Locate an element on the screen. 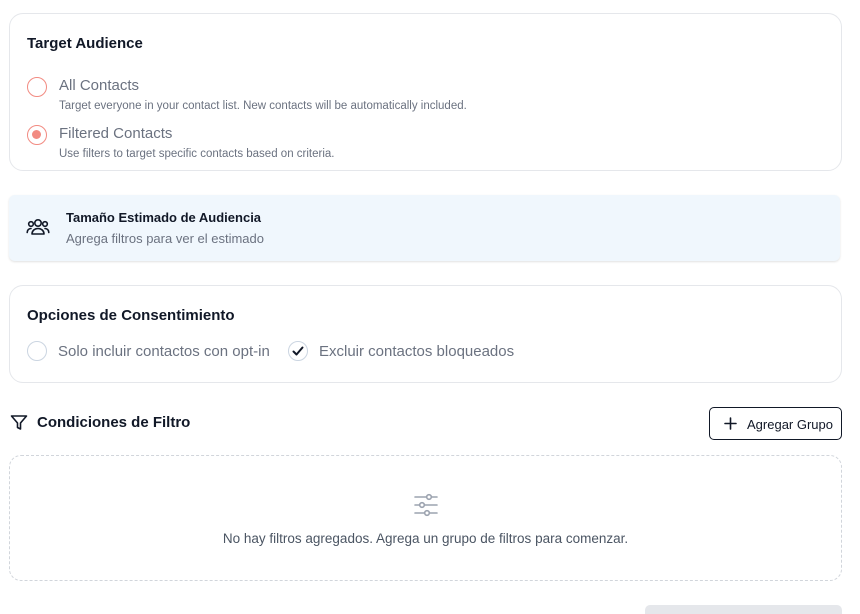 This screenshot has width=860, height=614. check-icon is located at coordinates (298, 351).